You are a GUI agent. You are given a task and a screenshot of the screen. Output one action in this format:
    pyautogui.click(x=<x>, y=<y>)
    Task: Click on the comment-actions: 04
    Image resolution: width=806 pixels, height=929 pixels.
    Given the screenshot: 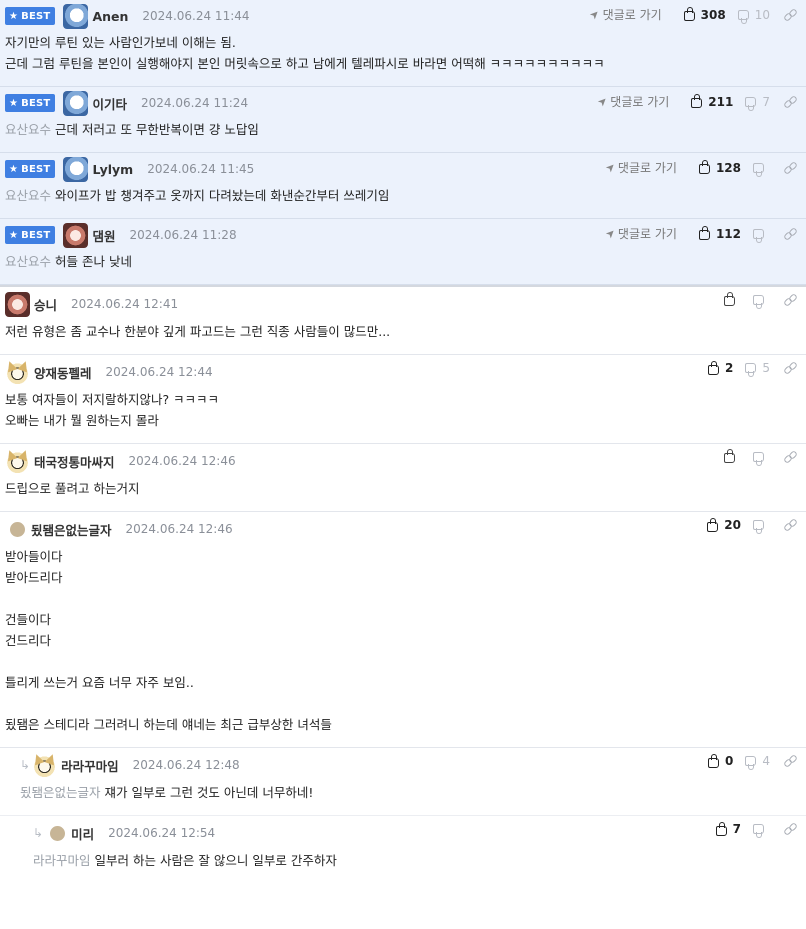 What is the action you would take?
    pyautogui.click(x=746, y=761)
    